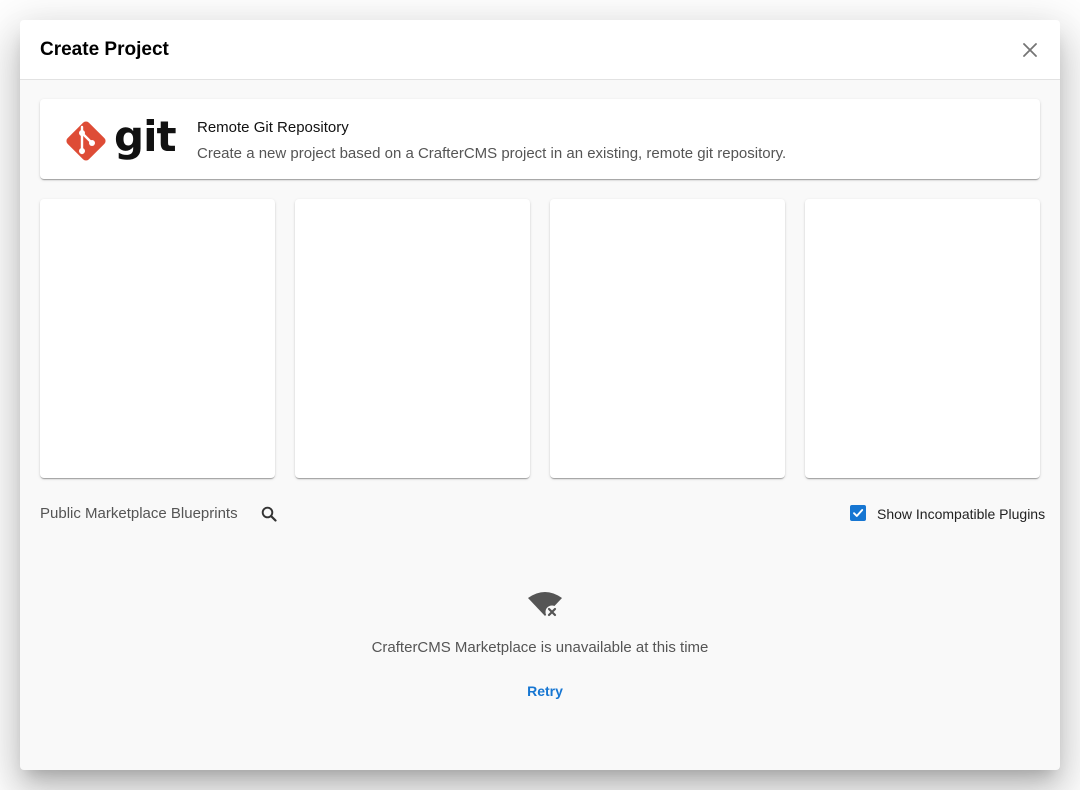 This screenshot has height=790, width=1080. What do you see at coordinates (145, 136) in the screenshot?
I see `git-logo-text: git` at bounding box center [145, 136].